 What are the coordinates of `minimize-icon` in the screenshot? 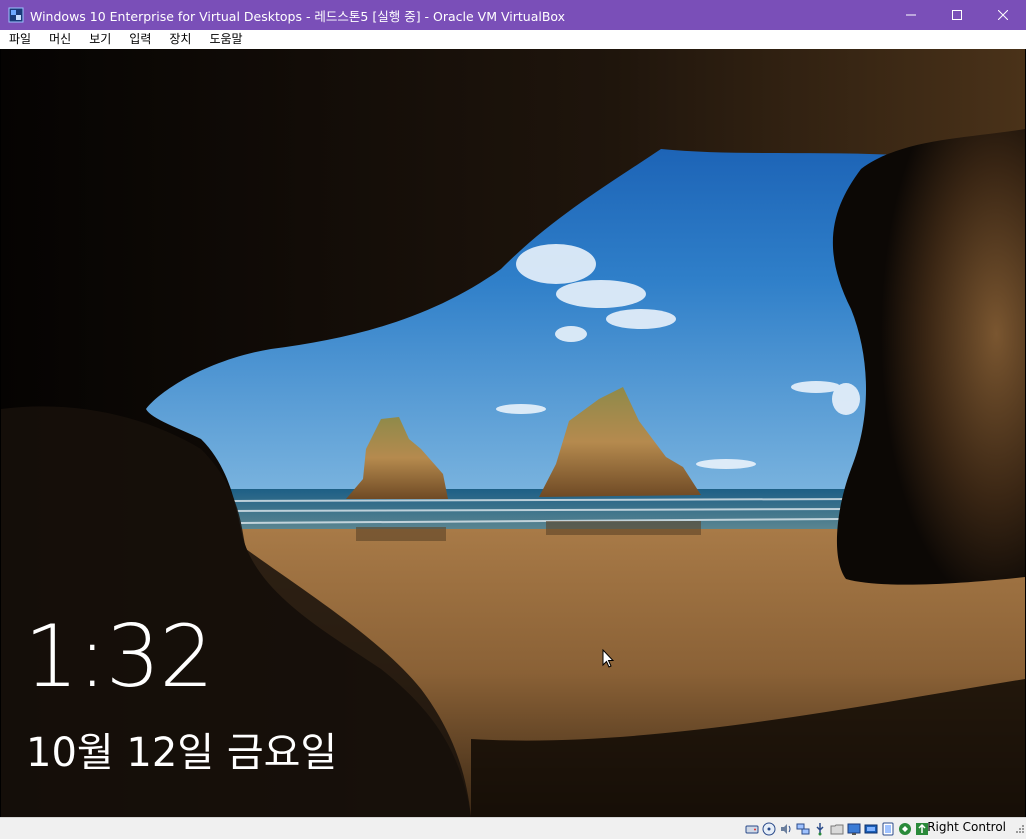 It's located at (911, 15).